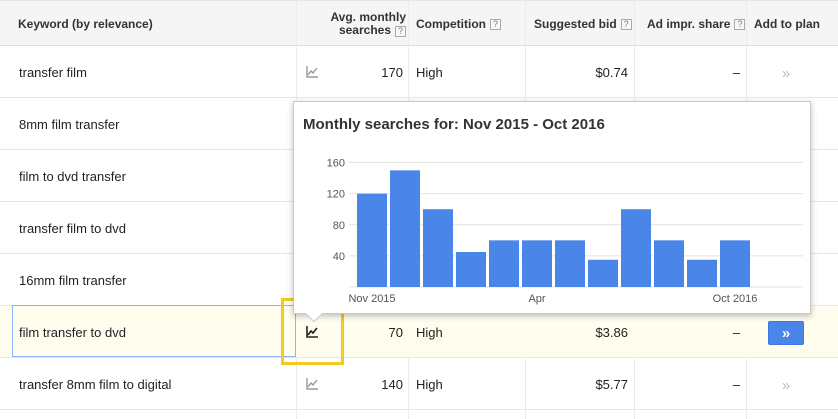 The height and width of the screenshot is (419, 838). I want to click on column-header-keyword-label: Keyword (by relevance), so click(85, 24).